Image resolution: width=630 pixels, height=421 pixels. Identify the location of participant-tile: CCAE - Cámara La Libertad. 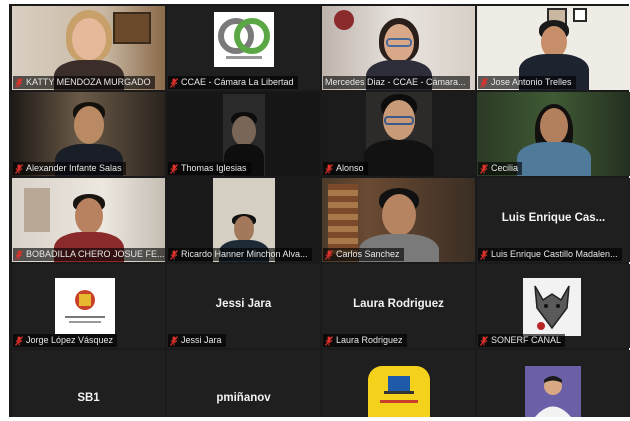
(243, 48).